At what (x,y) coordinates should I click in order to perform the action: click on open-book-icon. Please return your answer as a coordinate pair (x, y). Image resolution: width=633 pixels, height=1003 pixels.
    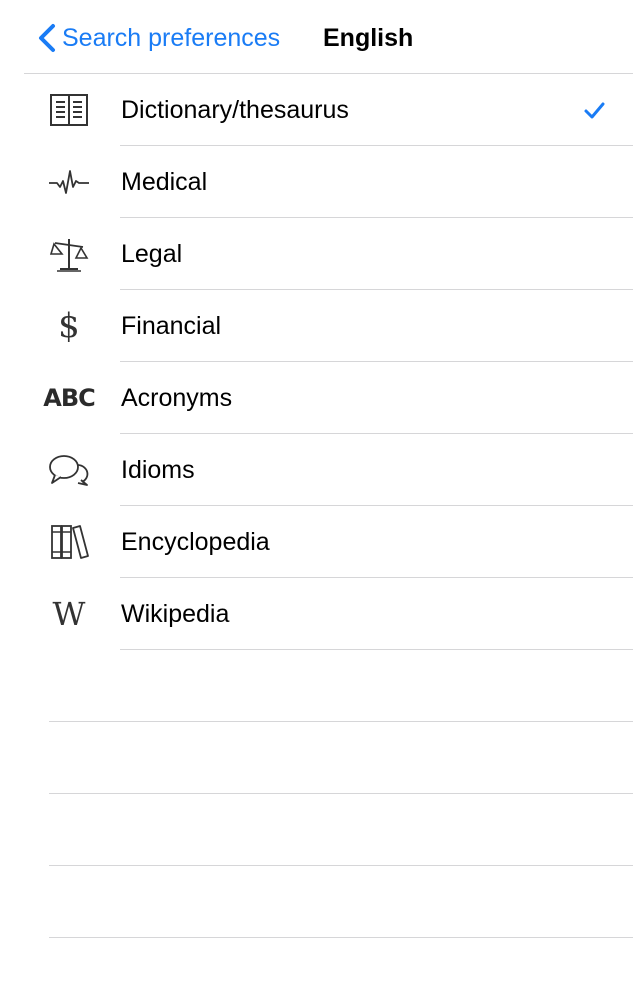
    Looking at the image, I should click on (69, 110).